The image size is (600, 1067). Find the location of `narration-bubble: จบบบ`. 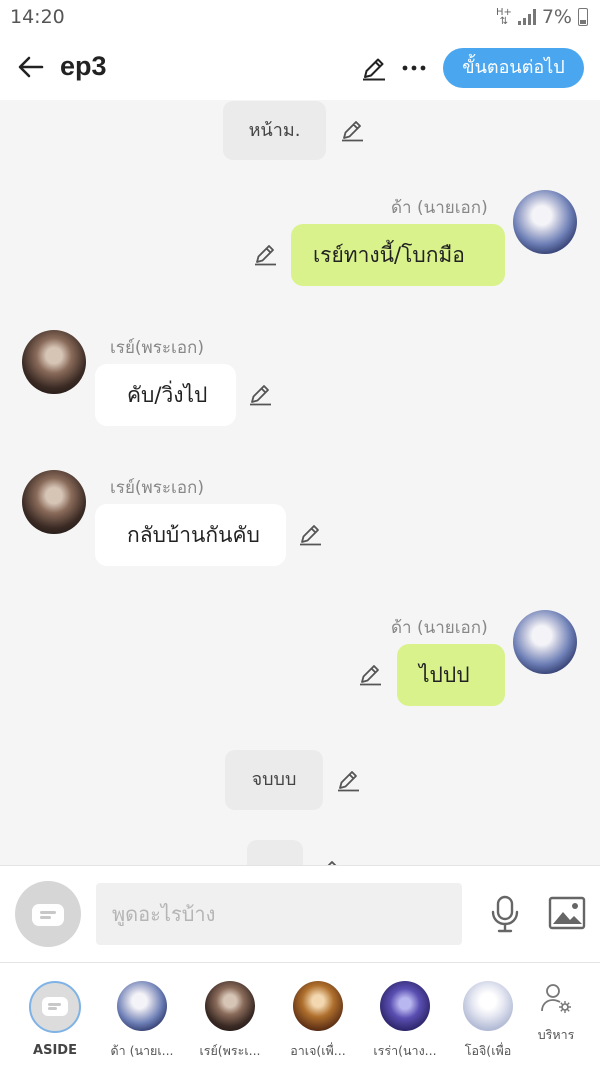

narration-bubble: จบบบ is located at coordinates (274, 780).